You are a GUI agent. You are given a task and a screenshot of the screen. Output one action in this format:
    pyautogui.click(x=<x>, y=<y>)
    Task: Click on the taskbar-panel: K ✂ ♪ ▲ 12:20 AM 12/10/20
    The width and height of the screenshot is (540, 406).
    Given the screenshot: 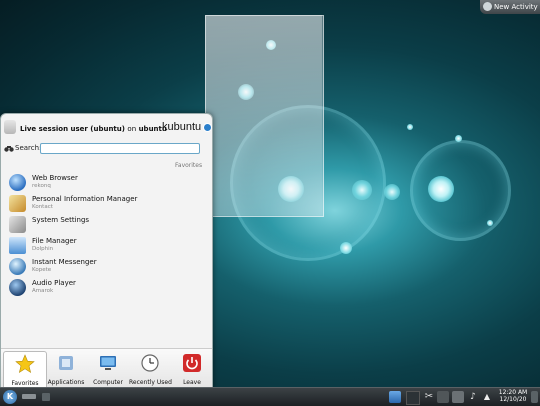 What is the action you would take?
    pyautogui.click(x=270, y=396)
    